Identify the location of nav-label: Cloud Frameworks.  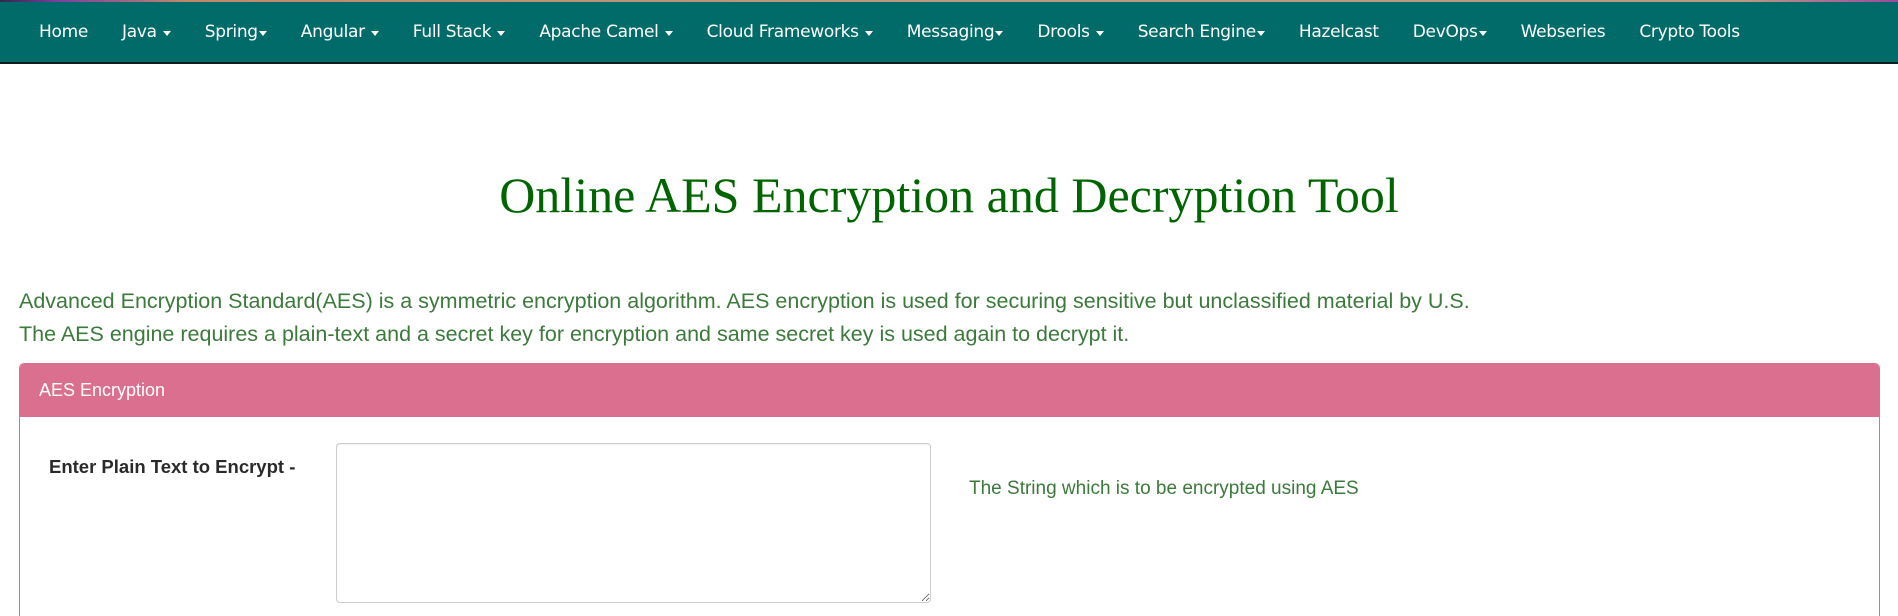
(782, 32).